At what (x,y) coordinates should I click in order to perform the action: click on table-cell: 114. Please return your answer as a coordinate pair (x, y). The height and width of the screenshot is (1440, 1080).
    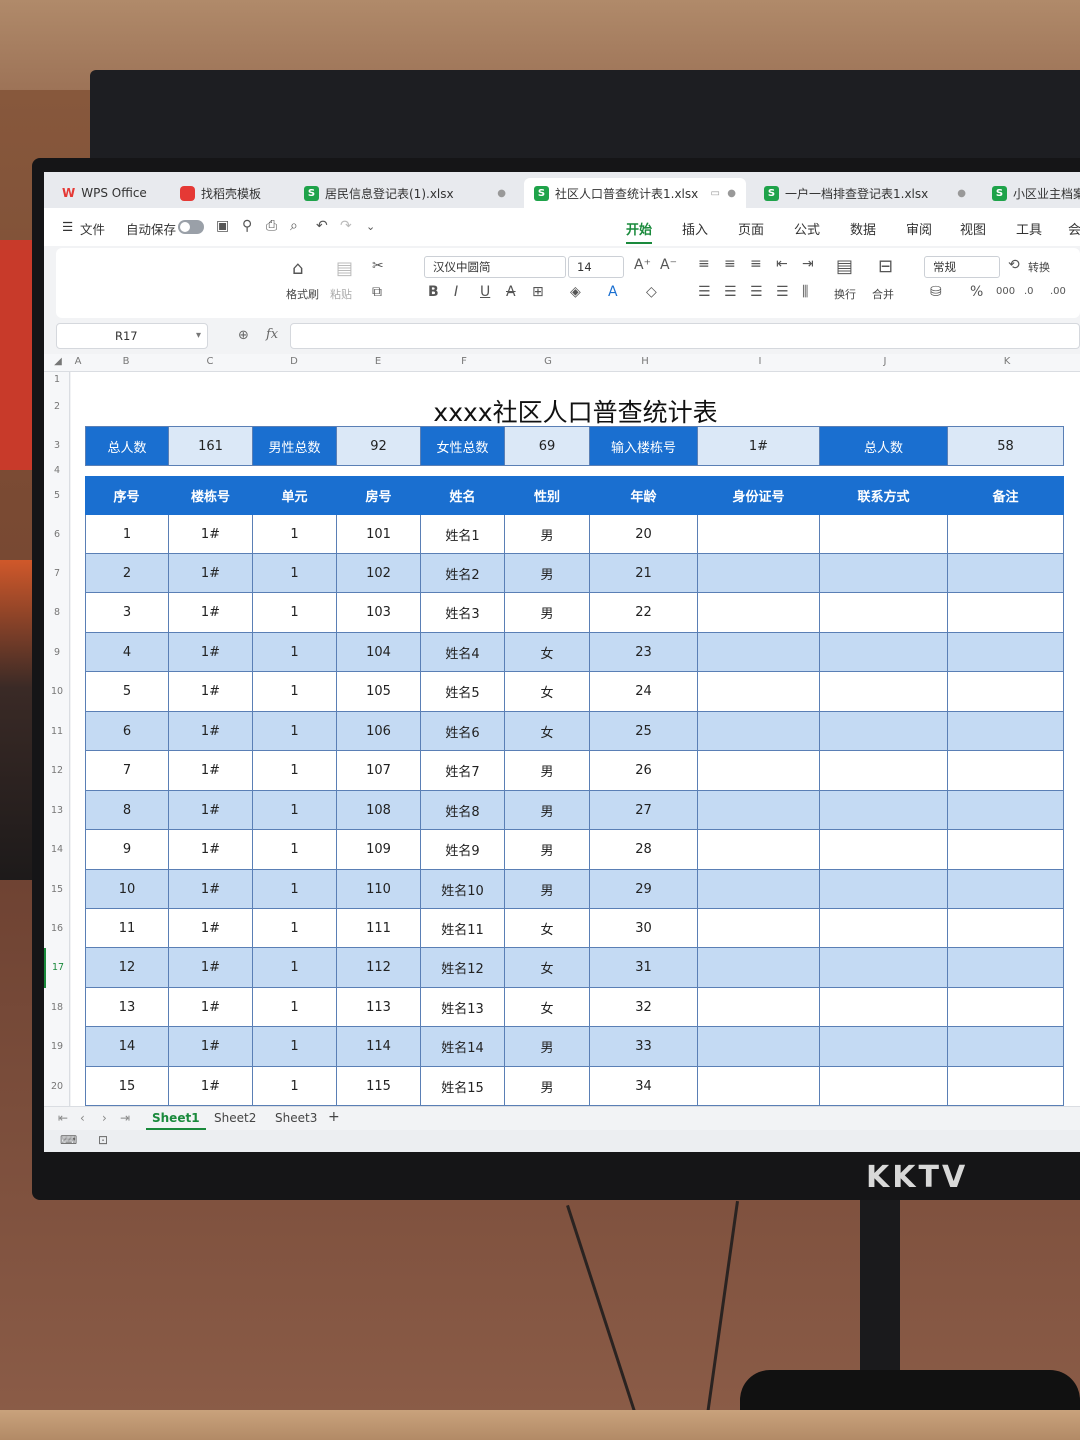
    Looking at the image, I should click on (379, 1047).